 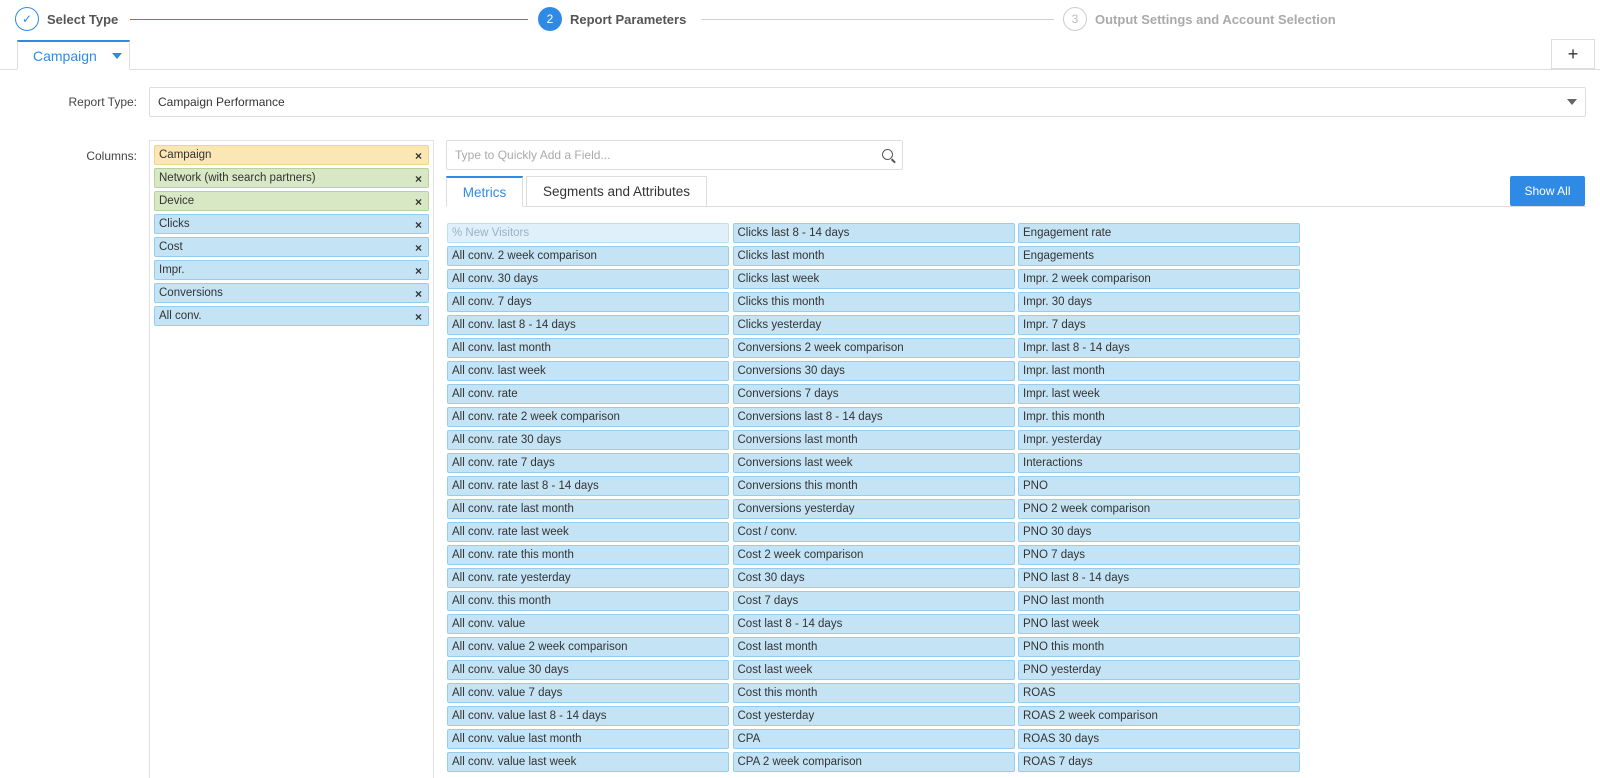 What do you see at coordinates (1547, 191) in the screenshot?
I see `show-all-button: Show All` at bounding box center [1547, 191].